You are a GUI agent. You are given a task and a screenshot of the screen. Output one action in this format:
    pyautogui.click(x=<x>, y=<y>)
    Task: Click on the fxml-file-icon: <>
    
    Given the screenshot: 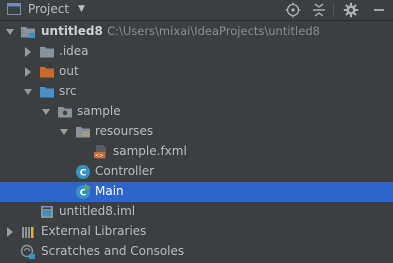 What is the action you would take?
    pyautogui.click(x=100, y=152)
    